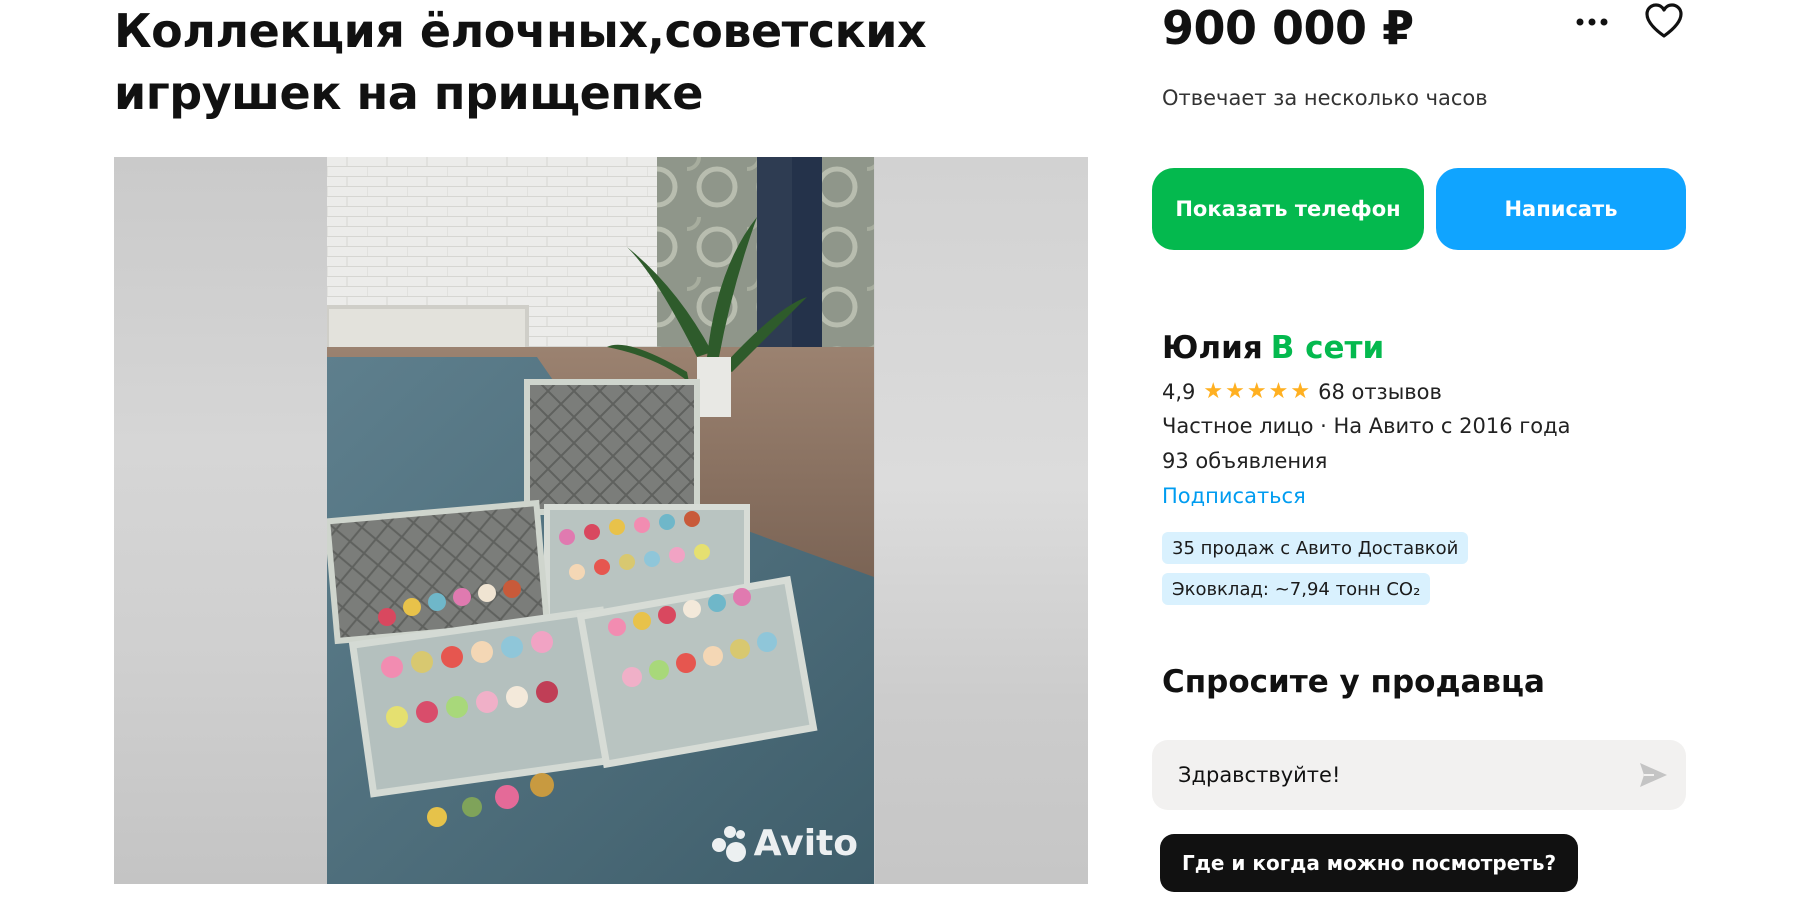 The image size is (1800, 900). Describe the element at coordinates (981, 520) in the screenshot. I see `gallery-blur-right` at that location.